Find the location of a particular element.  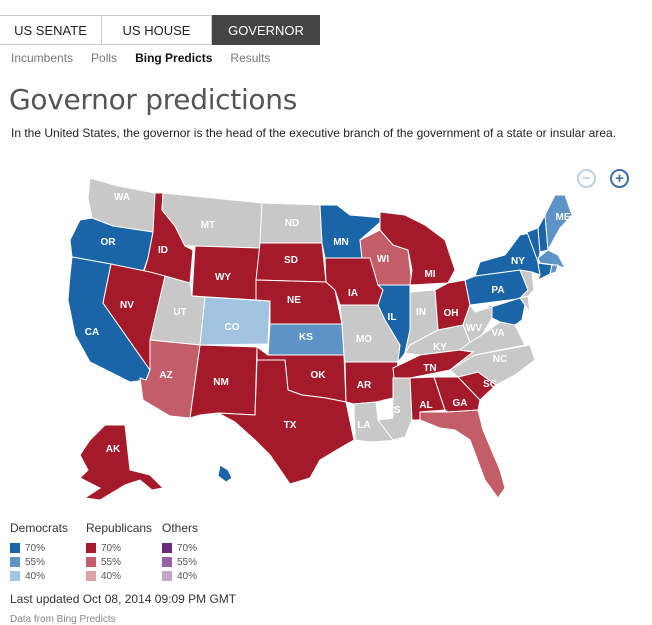

race-tabs: US SENATE US HOUSE GOVERNOR is located at coordinates (160, 30).